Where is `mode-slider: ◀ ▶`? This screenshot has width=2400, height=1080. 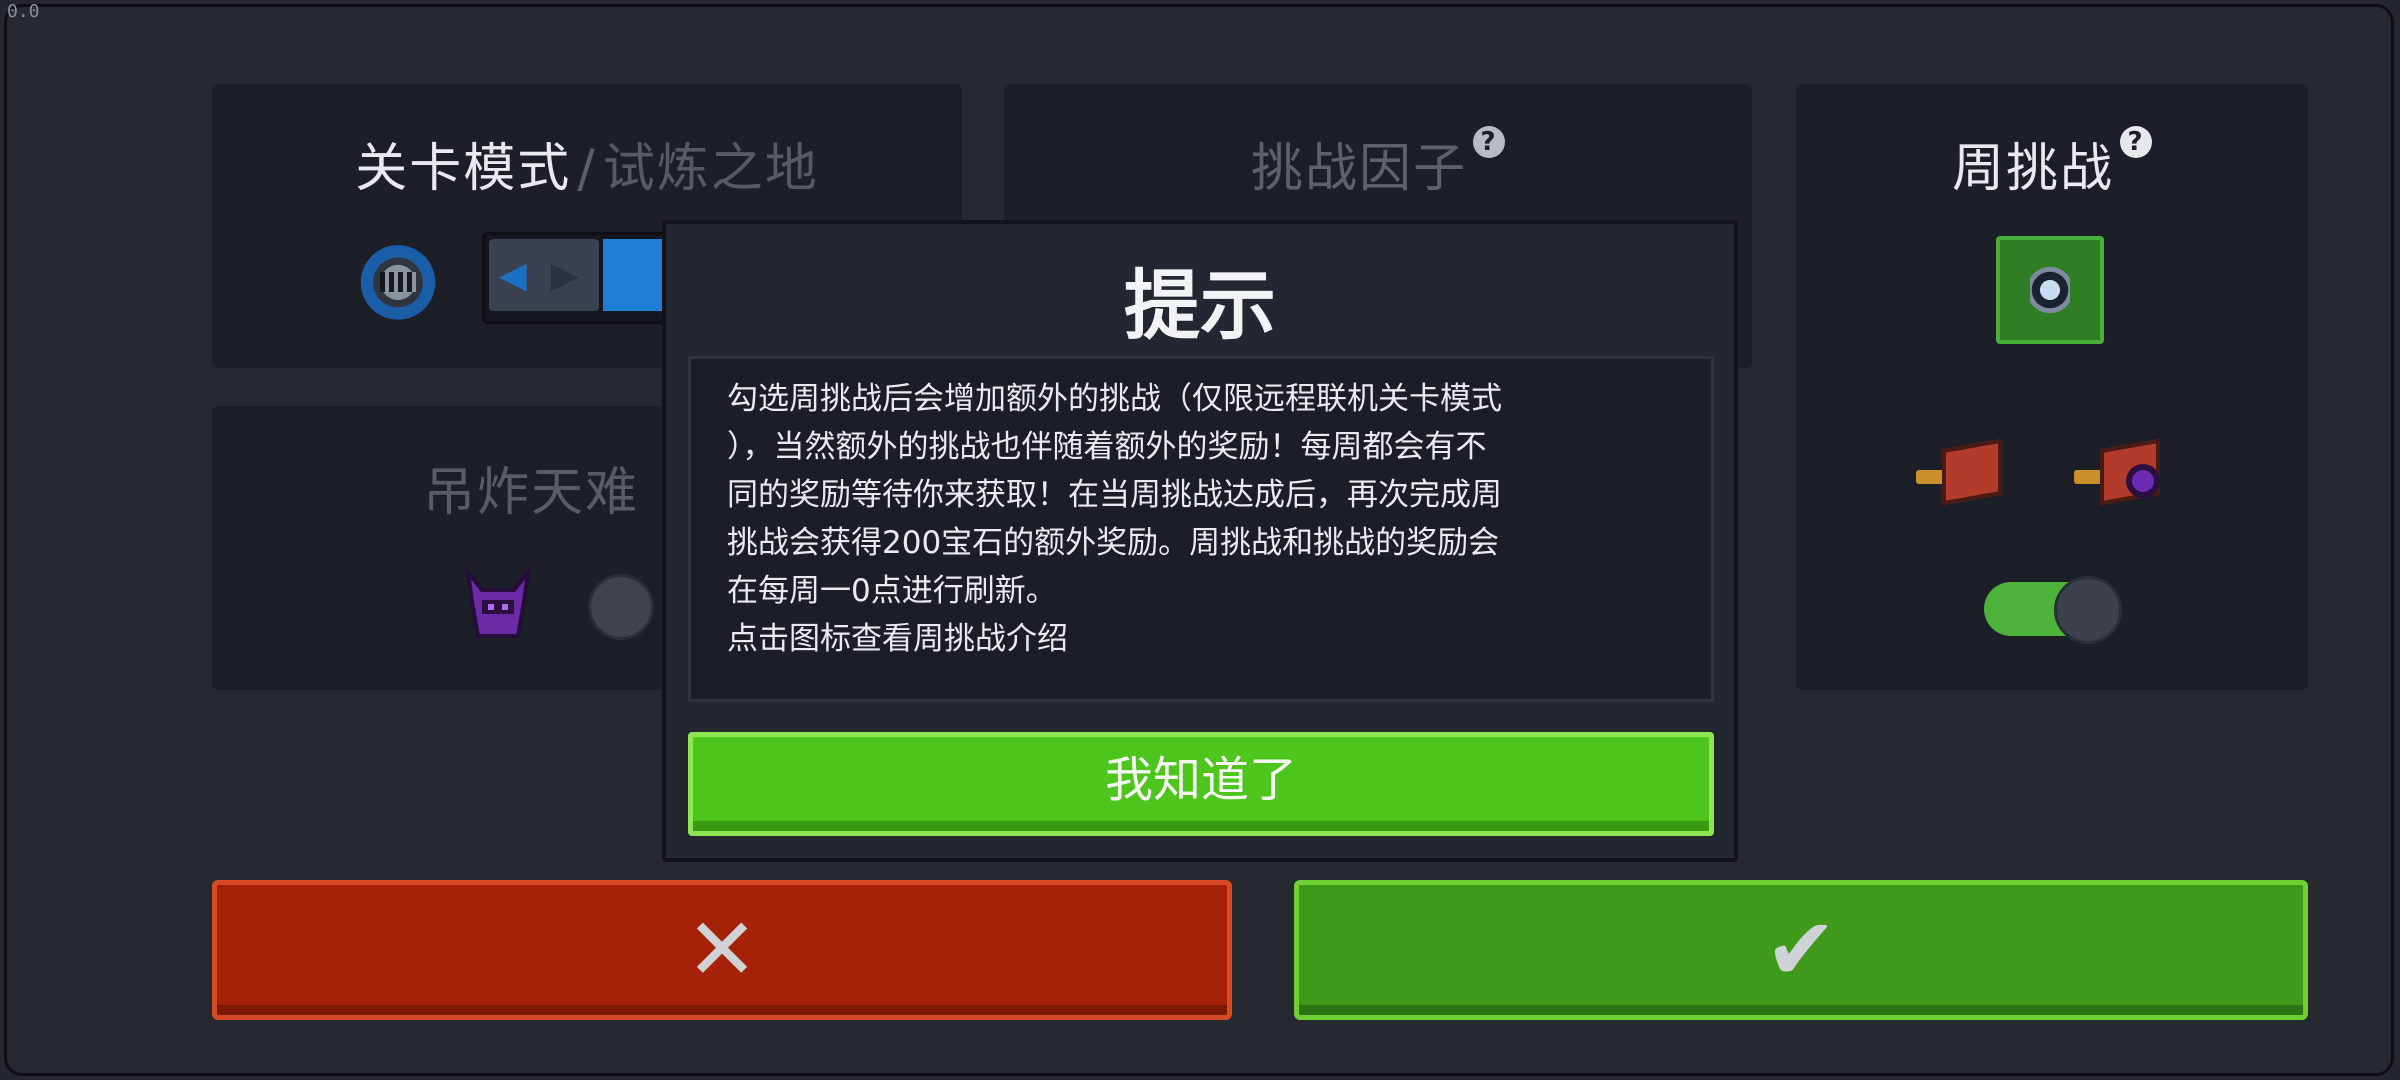
mode-slider: ◀ ▶ is located at coordinates (585, 278).